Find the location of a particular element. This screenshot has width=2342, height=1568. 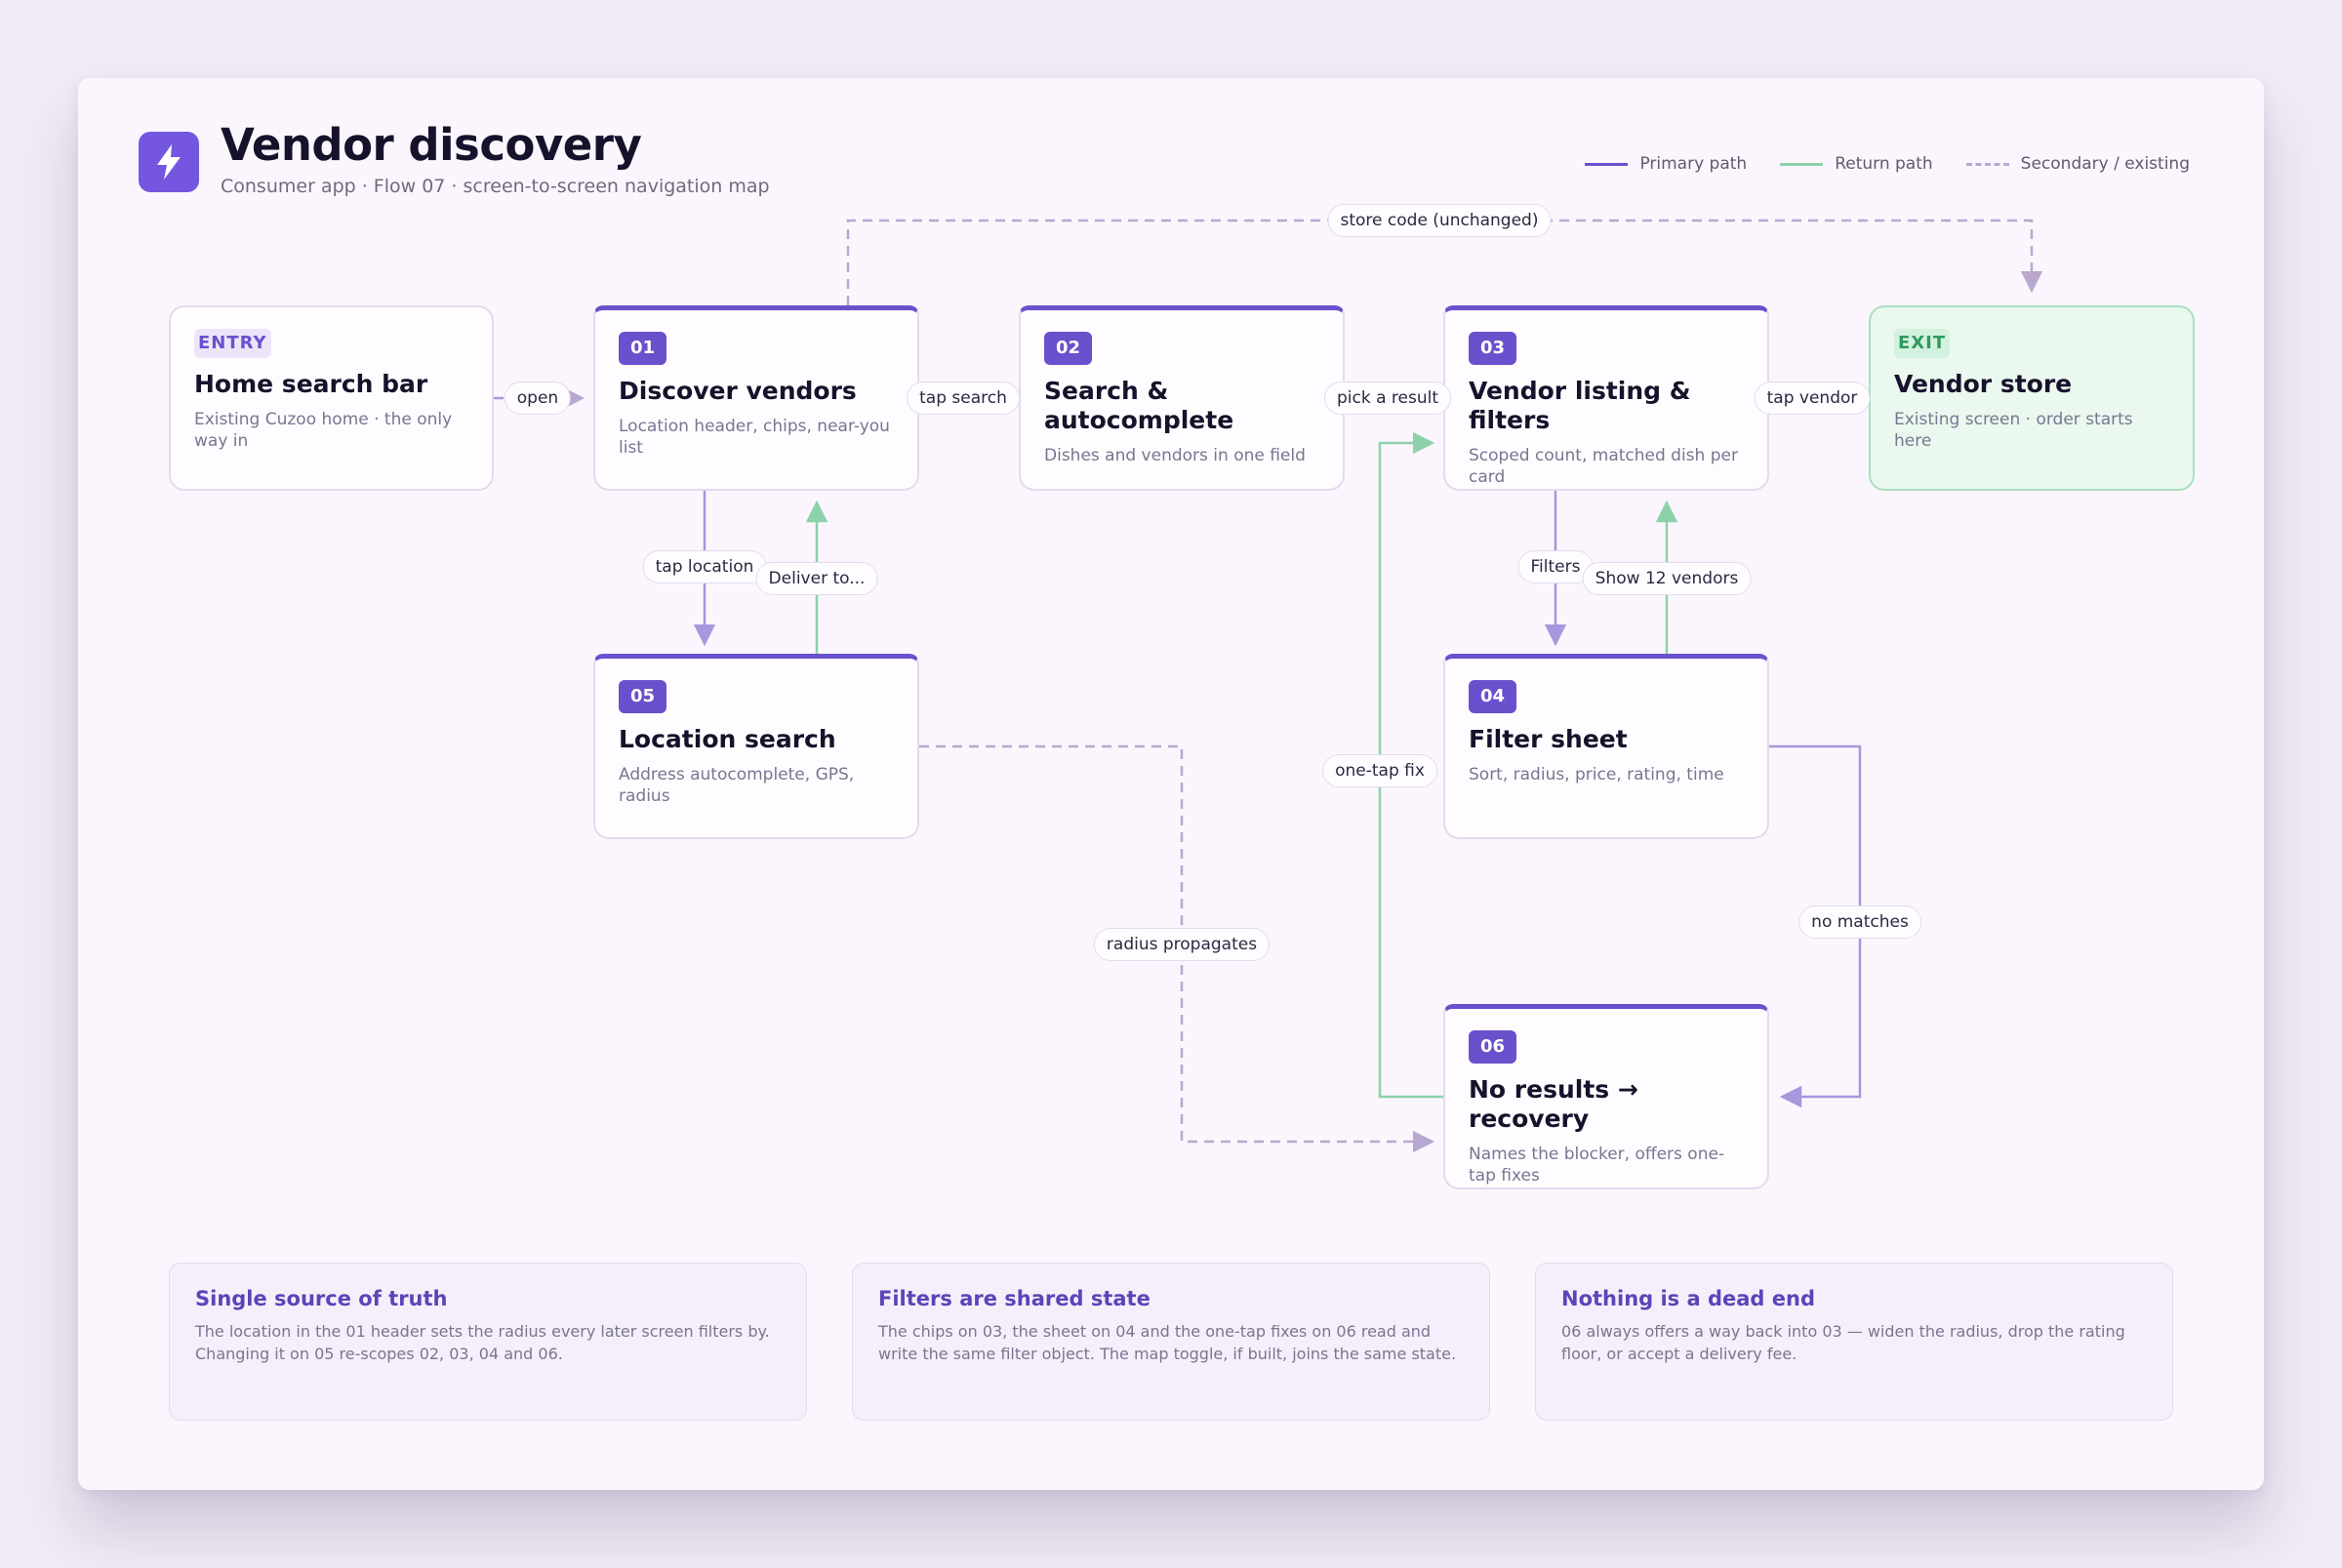

node-05-title: Location search is located at coordinates (727, 739).